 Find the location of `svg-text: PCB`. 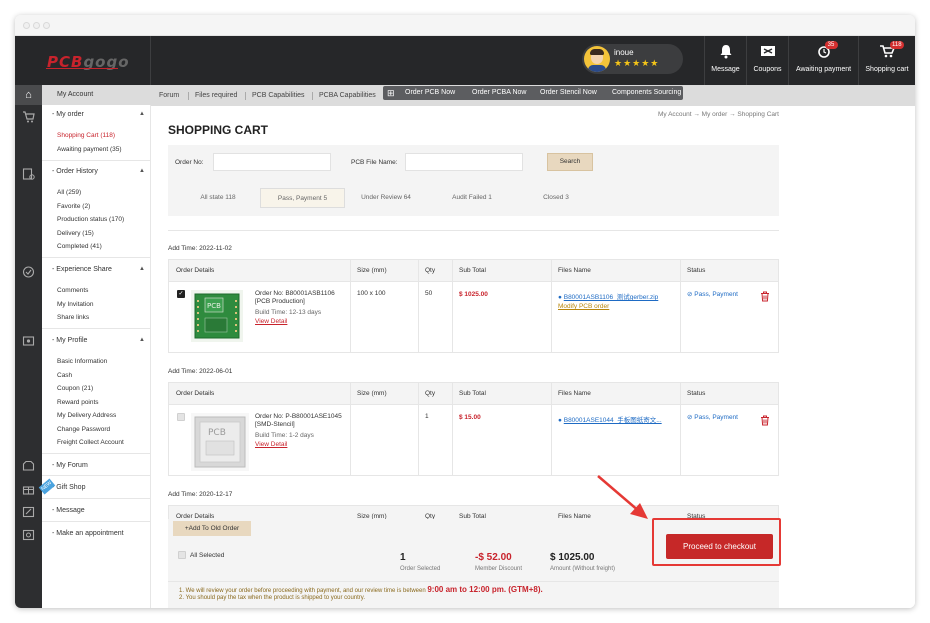

svg-text: PCB is located at coordinates (214, 306).